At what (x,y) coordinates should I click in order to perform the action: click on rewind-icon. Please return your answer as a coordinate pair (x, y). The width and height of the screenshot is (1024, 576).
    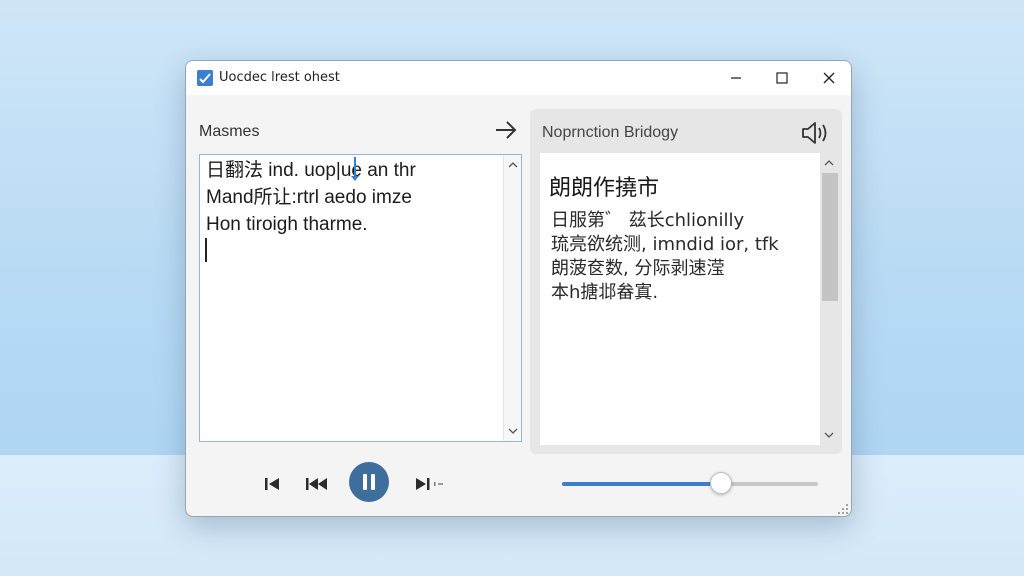
    Looking at the image, I should click on (316, 484).